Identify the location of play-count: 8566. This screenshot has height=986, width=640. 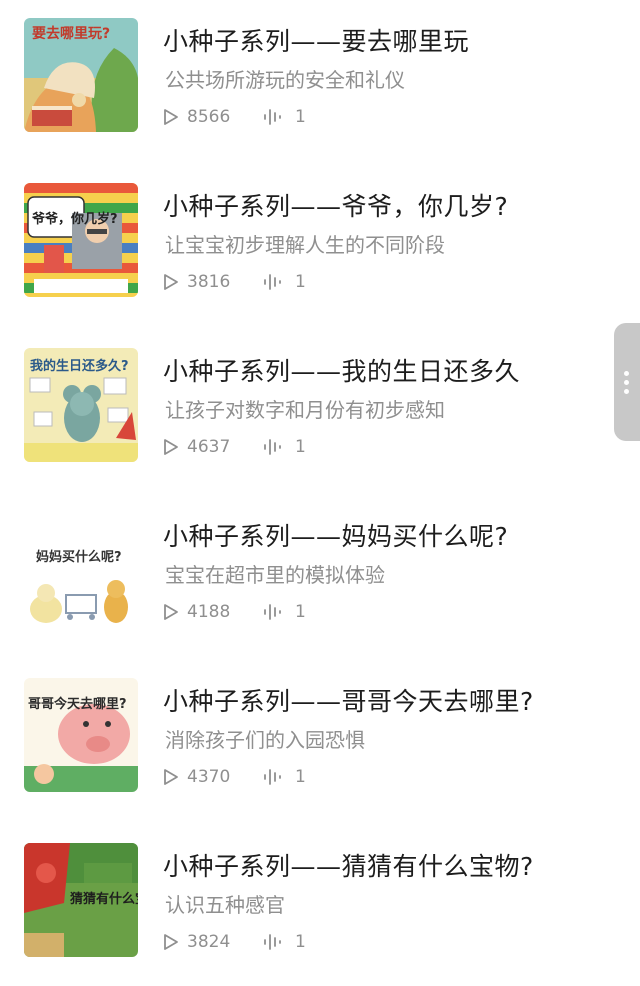
(213, 117).